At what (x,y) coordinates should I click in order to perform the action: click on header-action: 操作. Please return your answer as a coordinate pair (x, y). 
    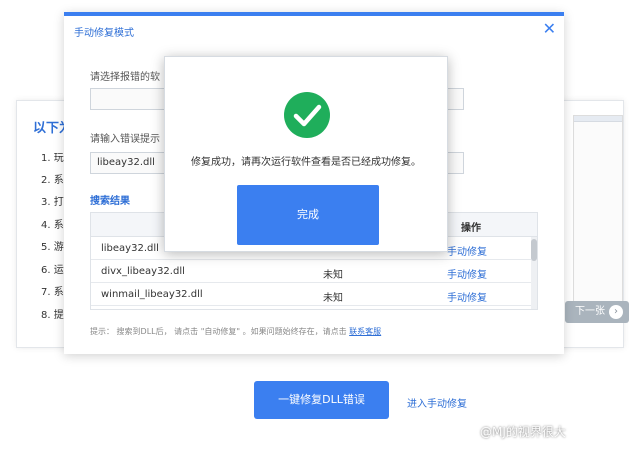
    Looking at the image, I should click on (471, 228).